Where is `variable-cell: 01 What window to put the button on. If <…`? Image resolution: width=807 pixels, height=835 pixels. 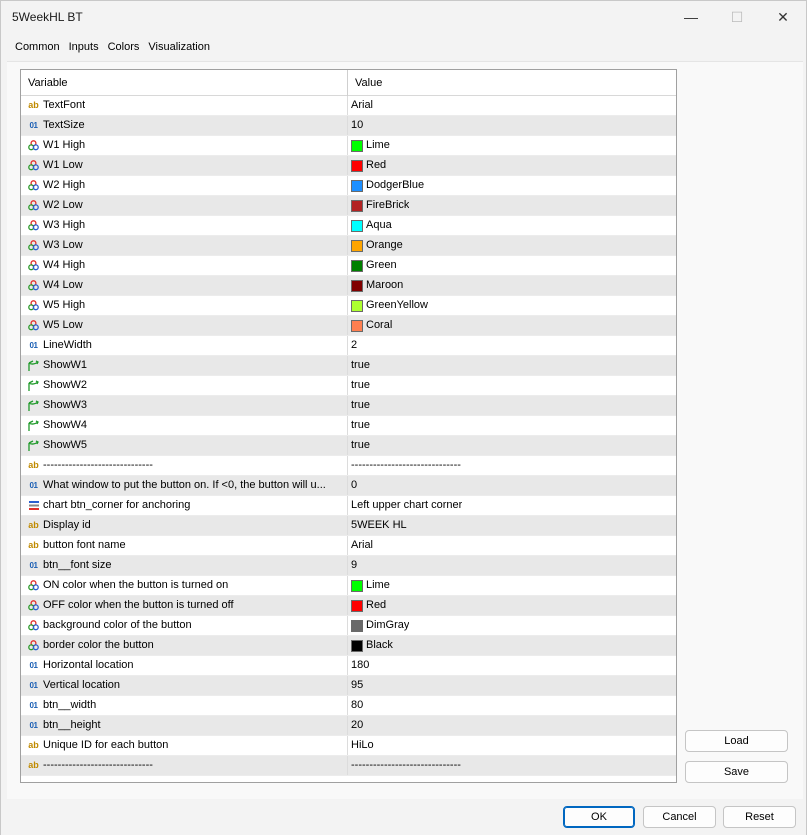 variable-cell: 01 What window to put the button on. If <… is located at coordinates (184, 485).